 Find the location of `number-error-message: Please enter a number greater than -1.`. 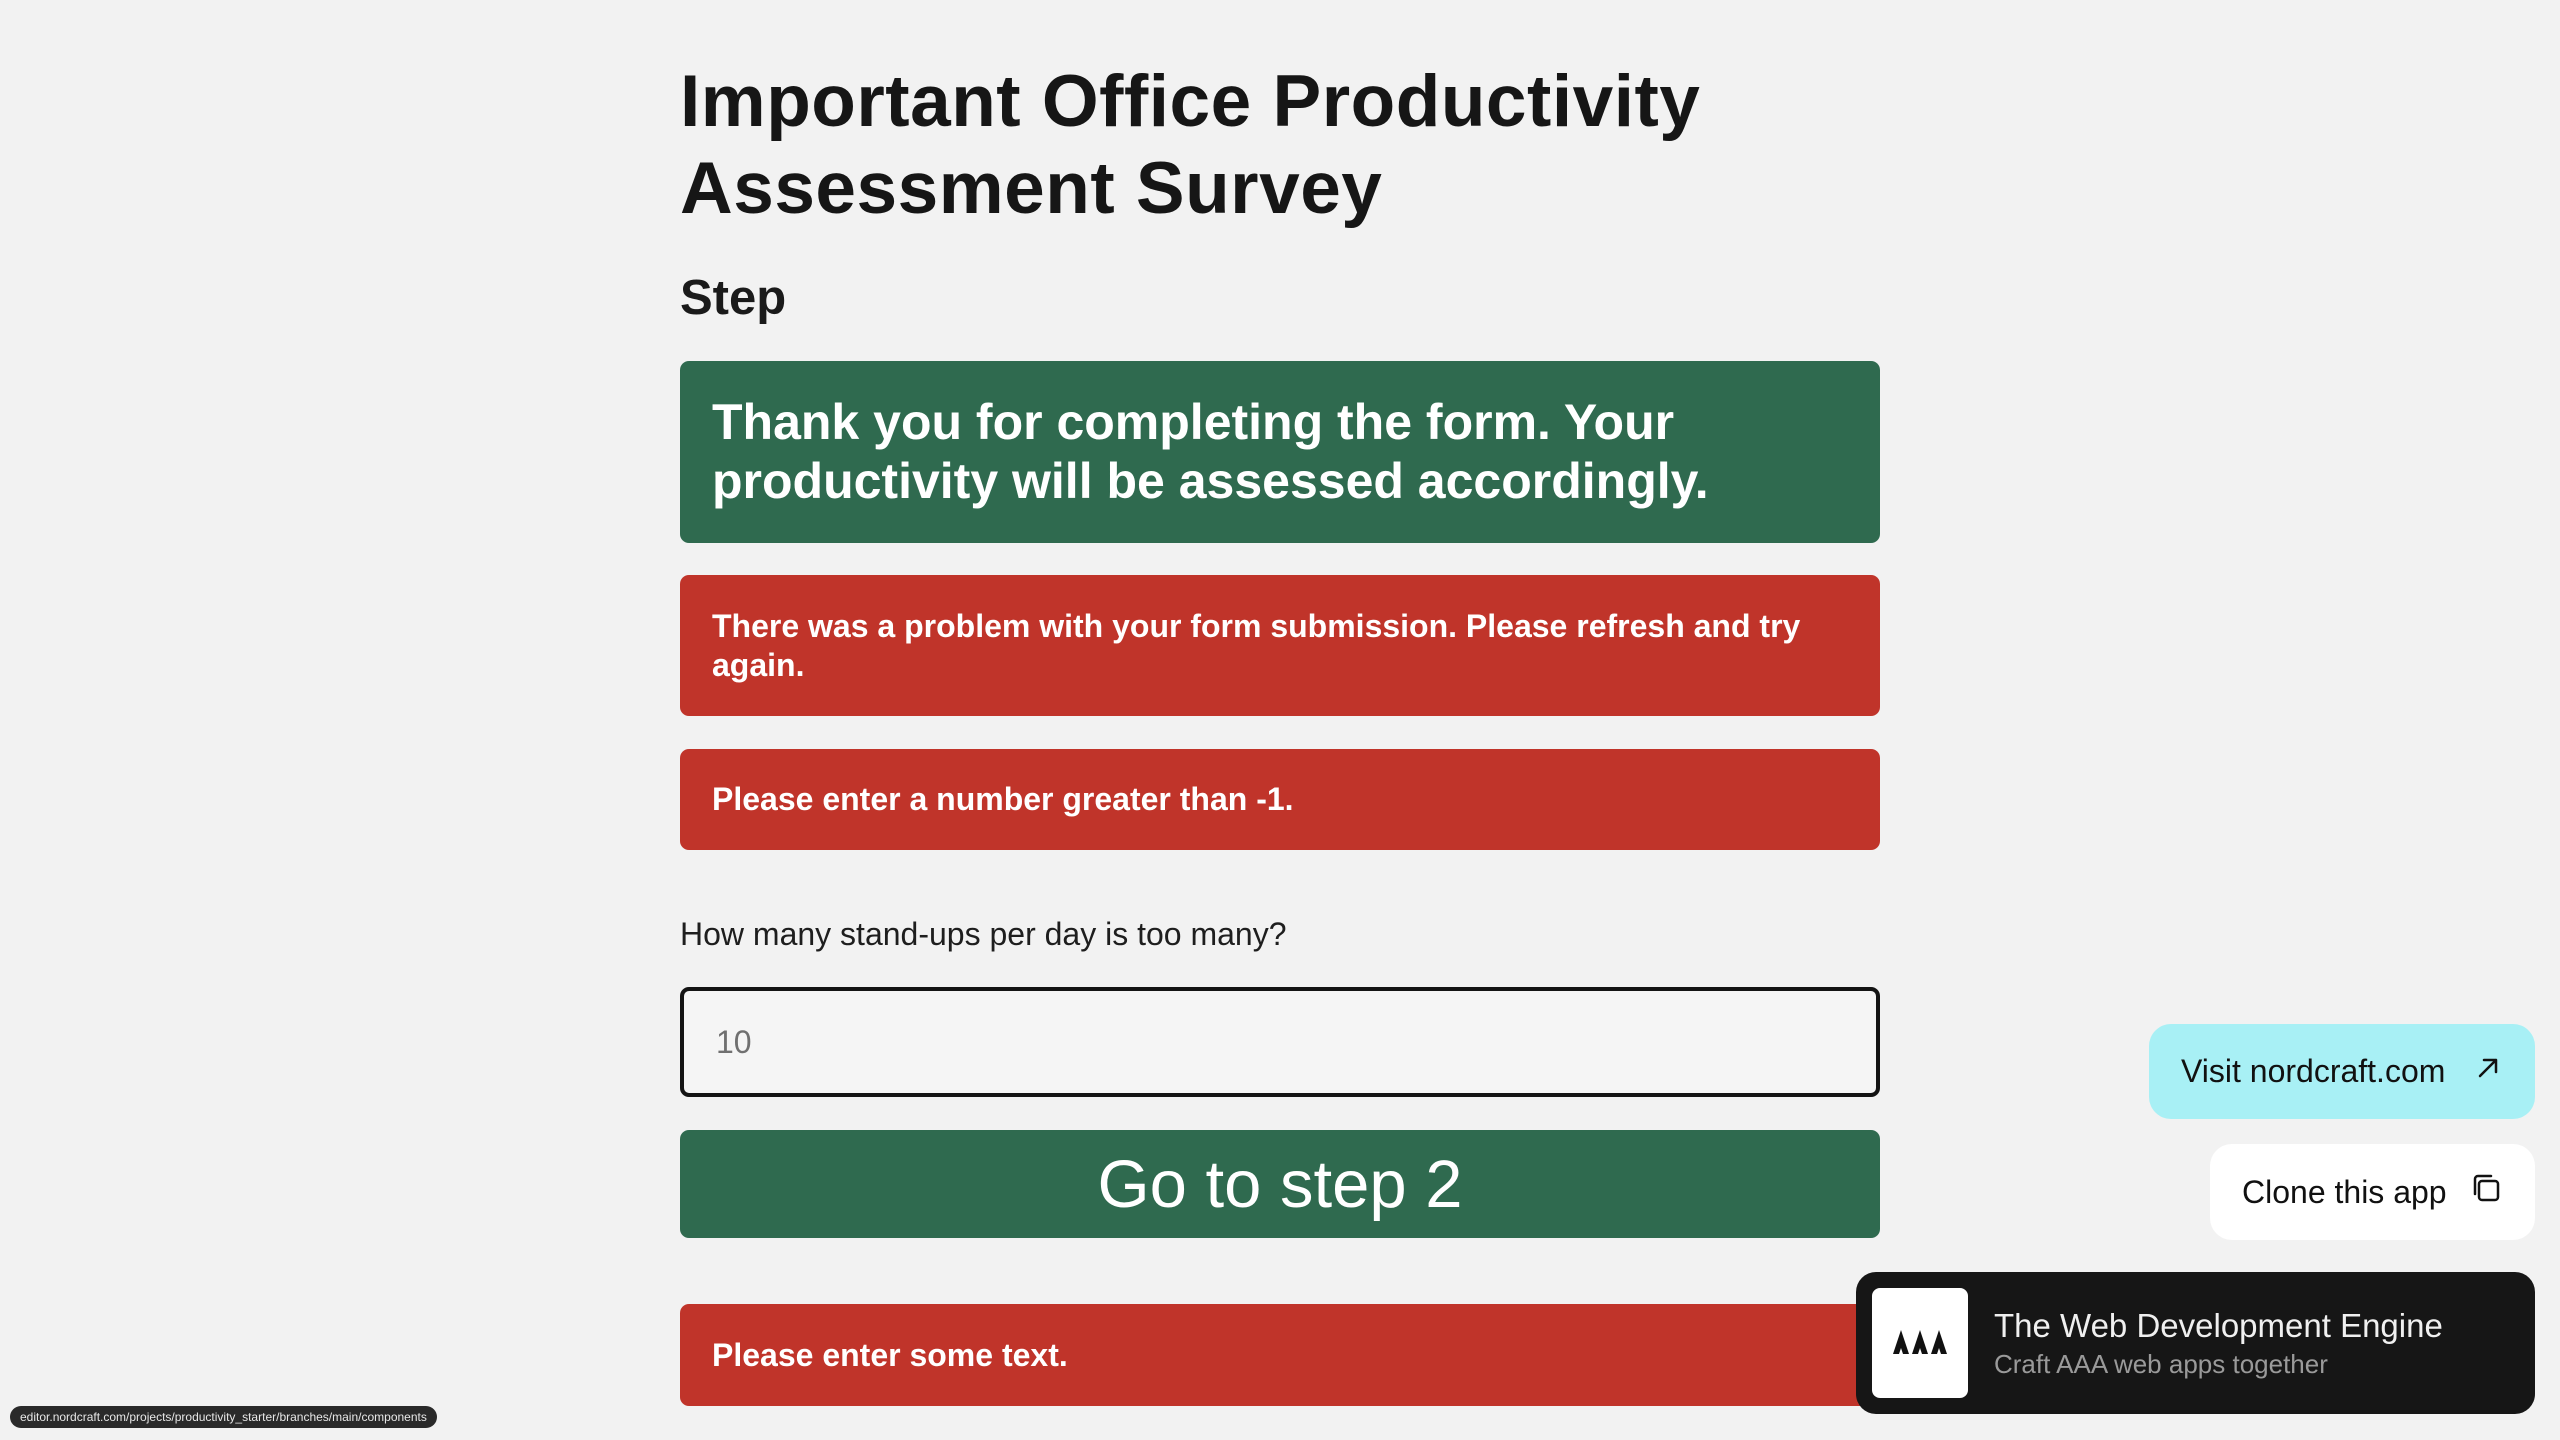

number-error-message: Please enter a number greater than -1. is located at coordinates (1003, 799).